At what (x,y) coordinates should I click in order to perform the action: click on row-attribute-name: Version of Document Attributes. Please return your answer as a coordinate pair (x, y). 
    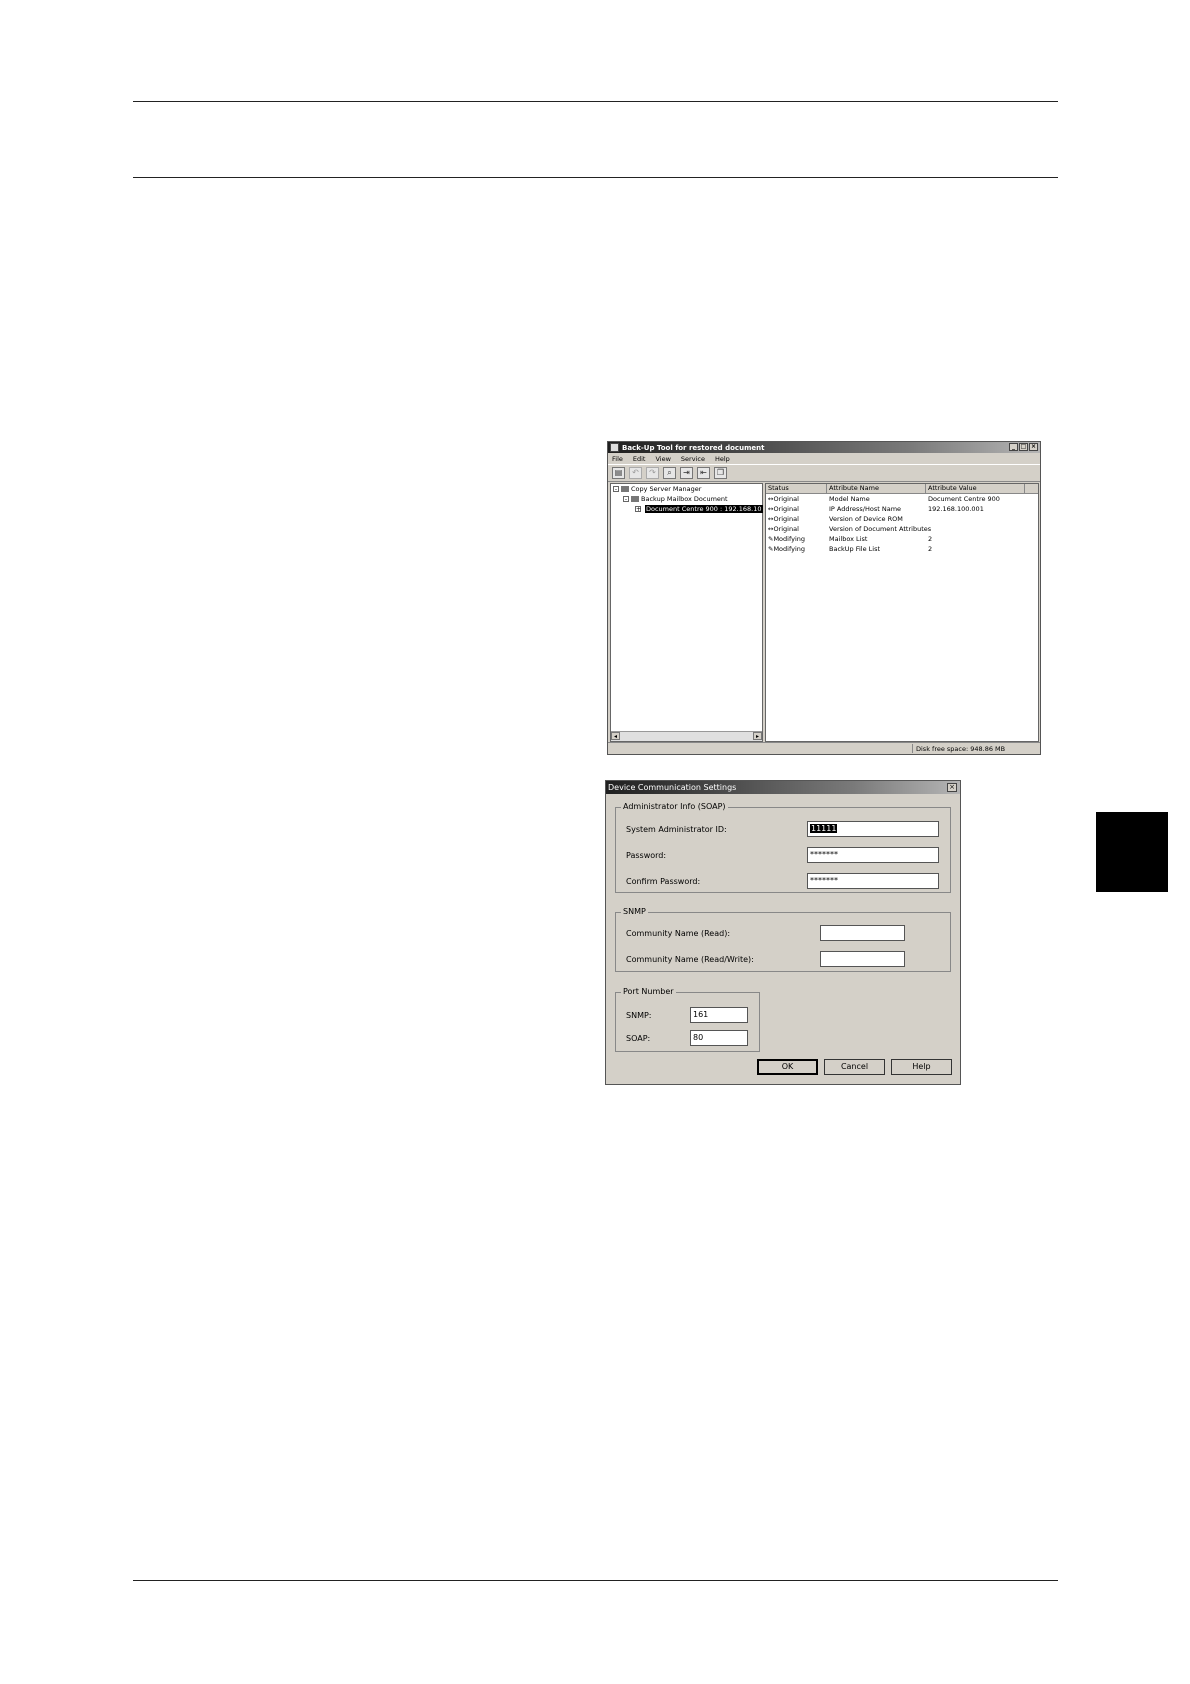
    Looking at the image, I should click on (880, 529).